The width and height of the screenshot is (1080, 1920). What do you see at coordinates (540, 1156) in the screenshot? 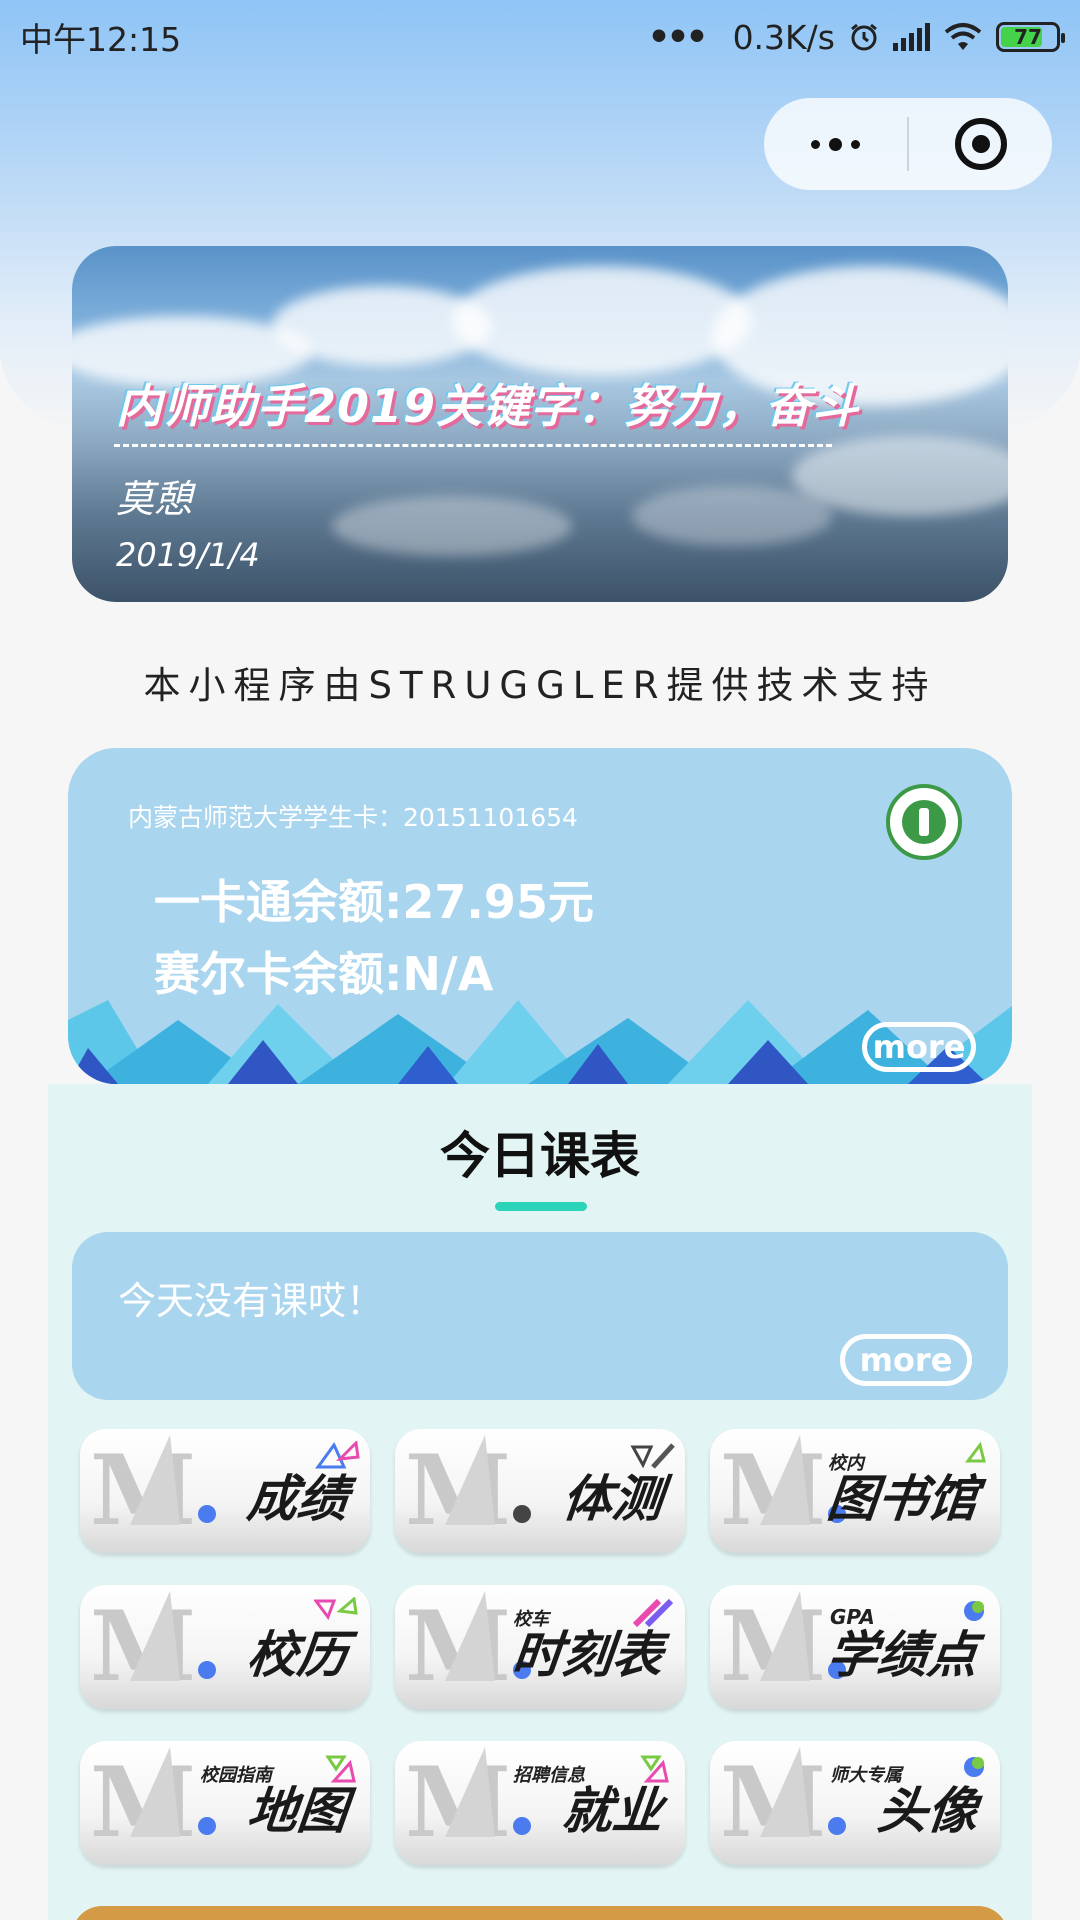
I see `schedule-title: 今日课表` at bounding box center [540, 1156].